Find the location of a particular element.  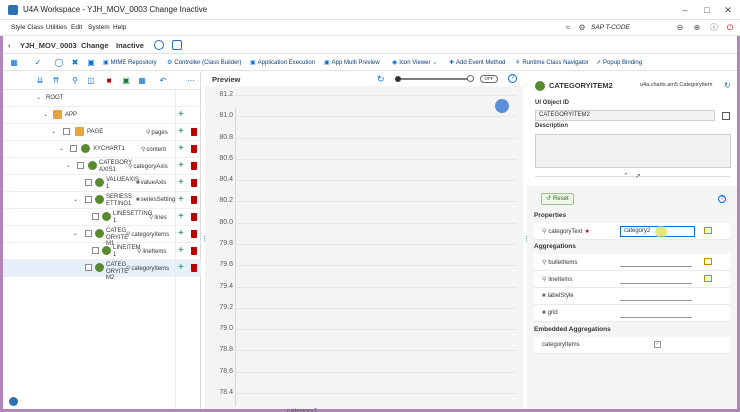

icon-viewer-button: ◉ Icon Viewer ⌄ is located at coordinates (414, 62).